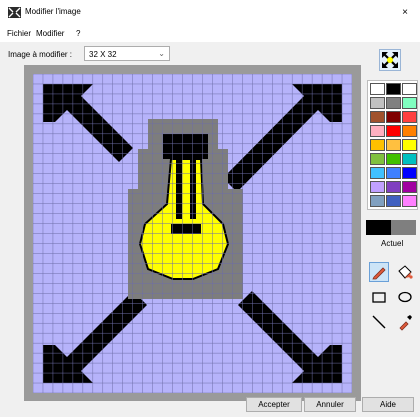 The width and height of the screenshot is (420, 417). What do you see at coordinates (14, 12) in the screenshot?
I see `app-icon` at bounding box center [14, 12].